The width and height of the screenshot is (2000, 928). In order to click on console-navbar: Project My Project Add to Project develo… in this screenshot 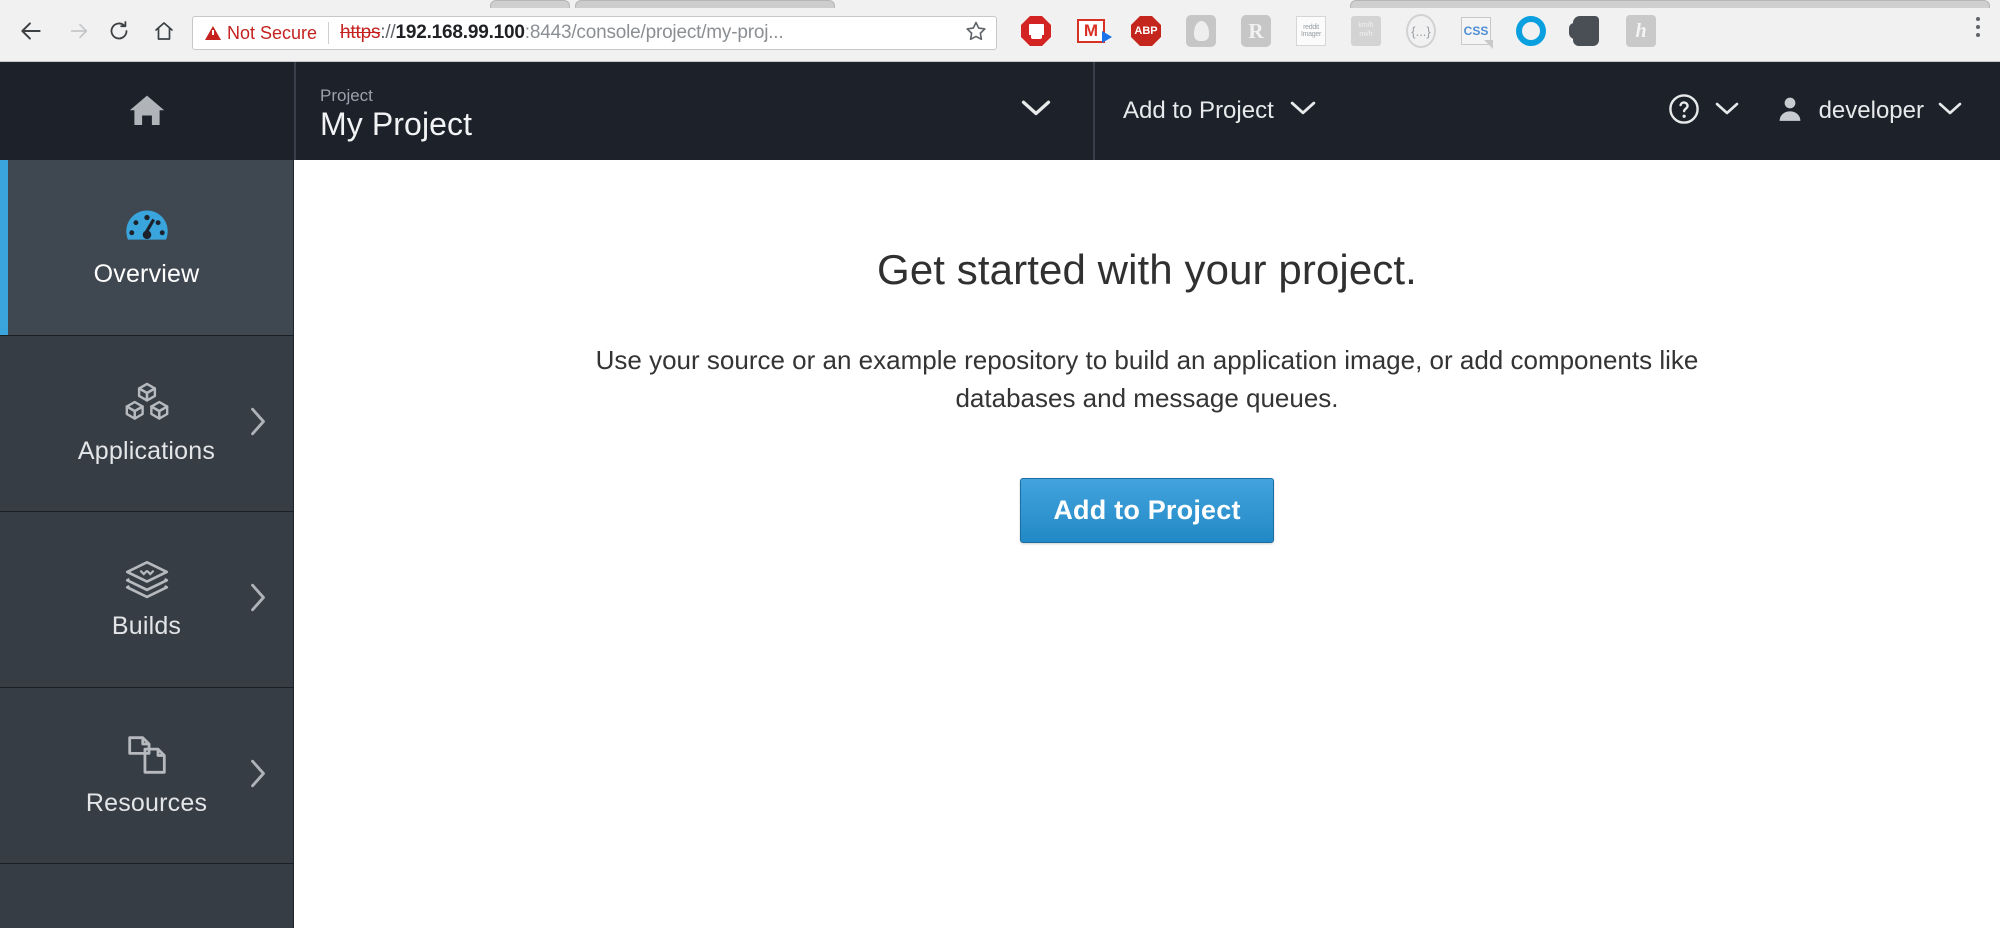, I will do `click(1000, 111)`.